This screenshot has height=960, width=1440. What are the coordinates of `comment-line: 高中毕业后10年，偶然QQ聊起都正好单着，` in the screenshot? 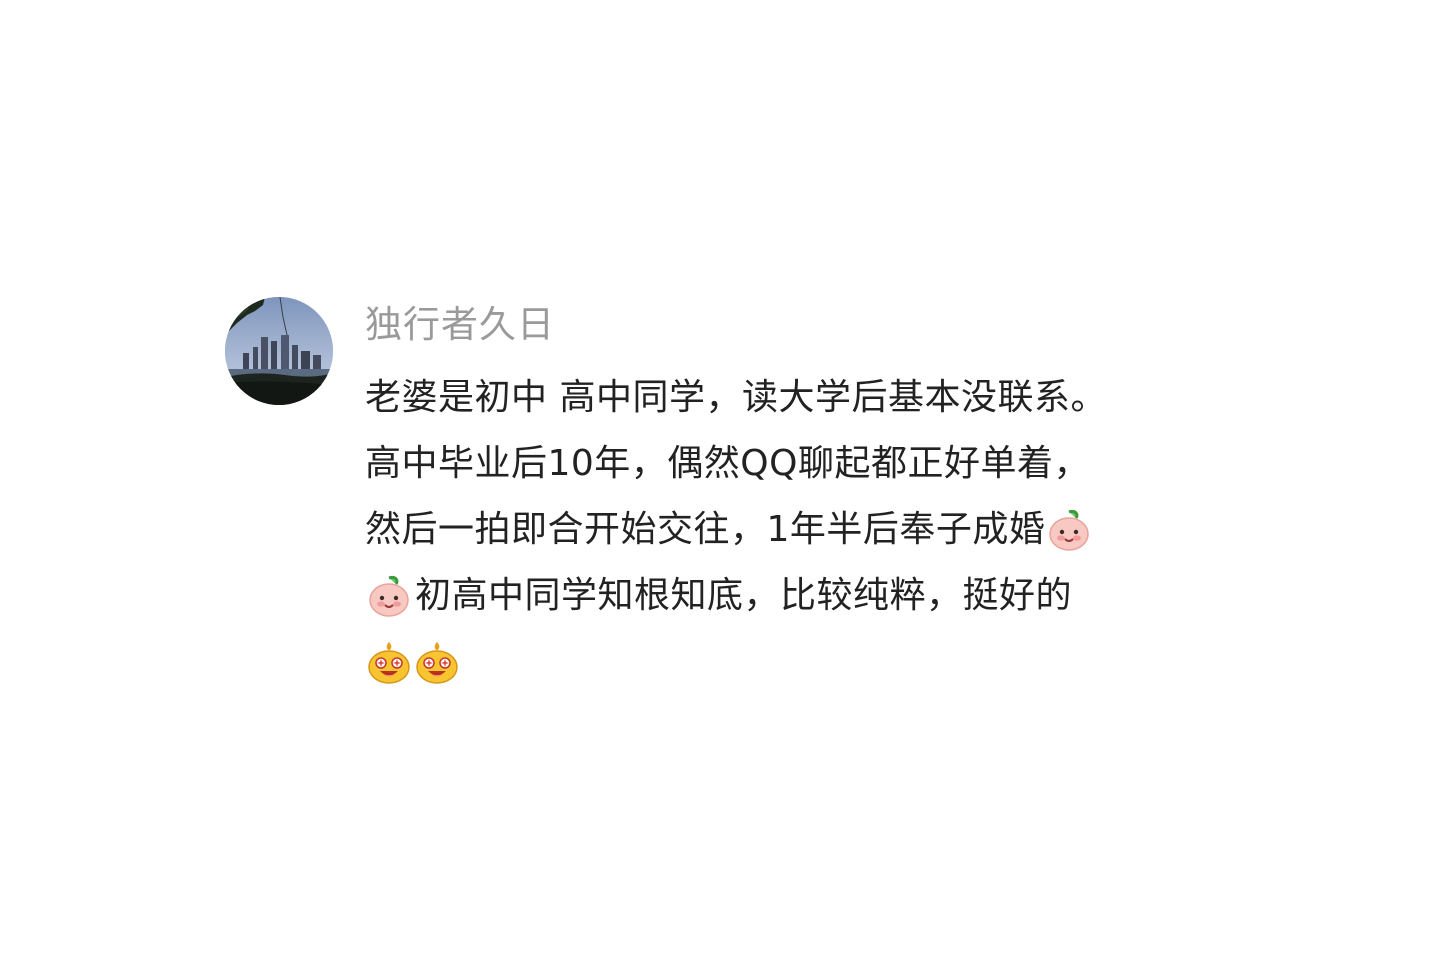 It's located at (795, 464).